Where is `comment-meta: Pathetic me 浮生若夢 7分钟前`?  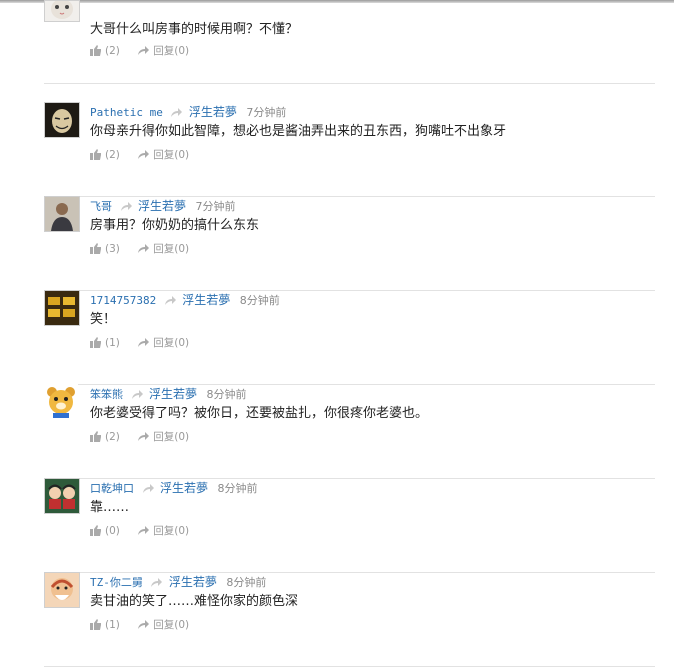
comment-meta: Pathetic me 浮生若夢 7分钟前 is located at coordinates (188, 112).